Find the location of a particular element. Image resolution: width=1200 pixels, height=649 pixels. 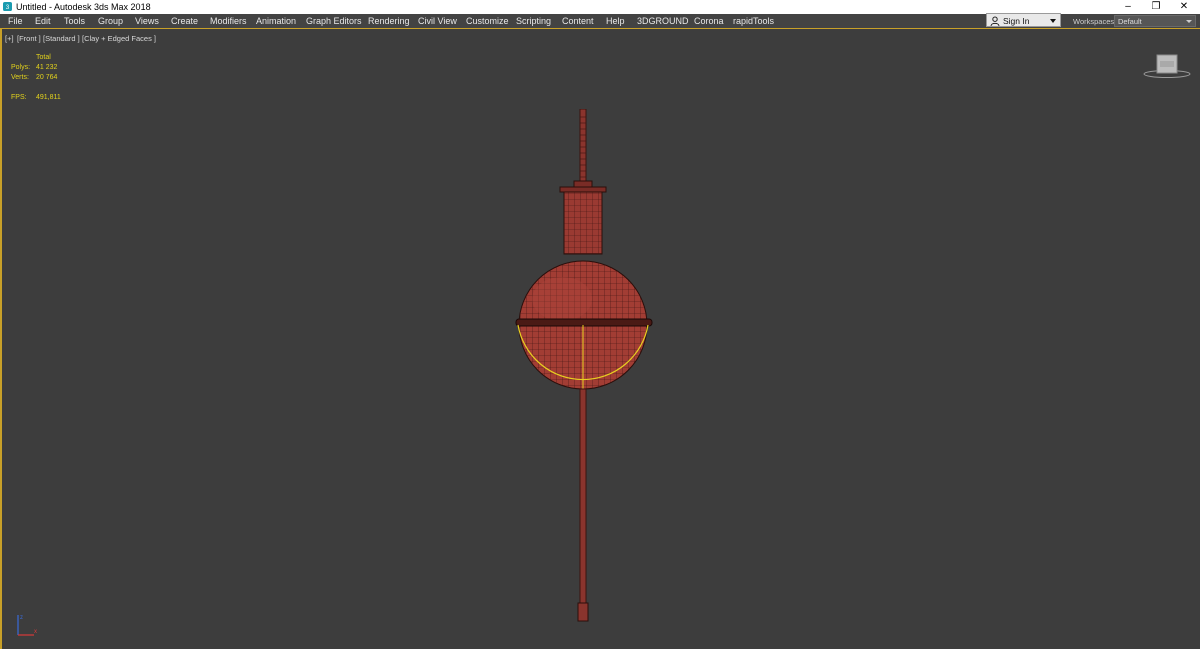

menu-corona: Corona is located at coordinates (709, 21).